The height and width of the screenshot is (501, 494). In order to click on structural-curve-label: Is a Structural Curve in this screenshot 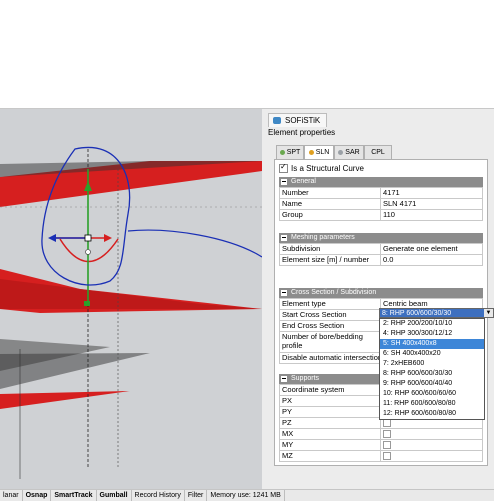, I will do `click(327, 168)`.